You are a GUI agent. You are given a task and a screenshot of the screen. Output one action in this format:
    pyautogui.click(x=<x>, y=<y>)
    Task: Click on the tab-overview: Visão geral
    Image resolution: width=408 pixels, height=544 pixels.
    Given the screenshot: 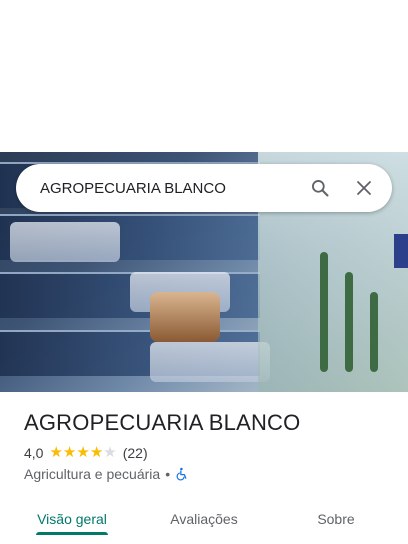 What is the action you would take?
    pyautogui.click(x=72, y=519)
    